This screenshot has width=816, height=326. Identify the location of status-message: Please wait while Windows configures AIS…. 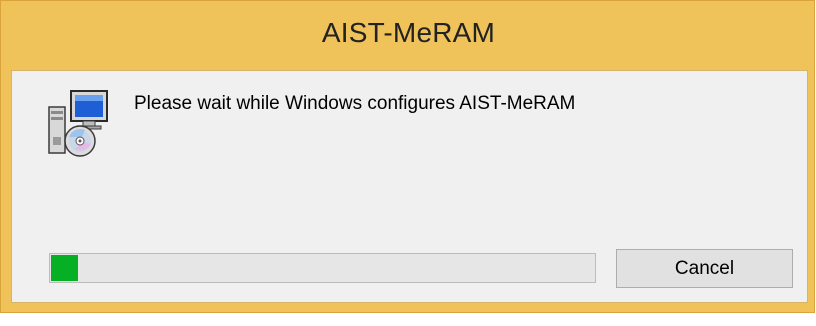
(355, 103).